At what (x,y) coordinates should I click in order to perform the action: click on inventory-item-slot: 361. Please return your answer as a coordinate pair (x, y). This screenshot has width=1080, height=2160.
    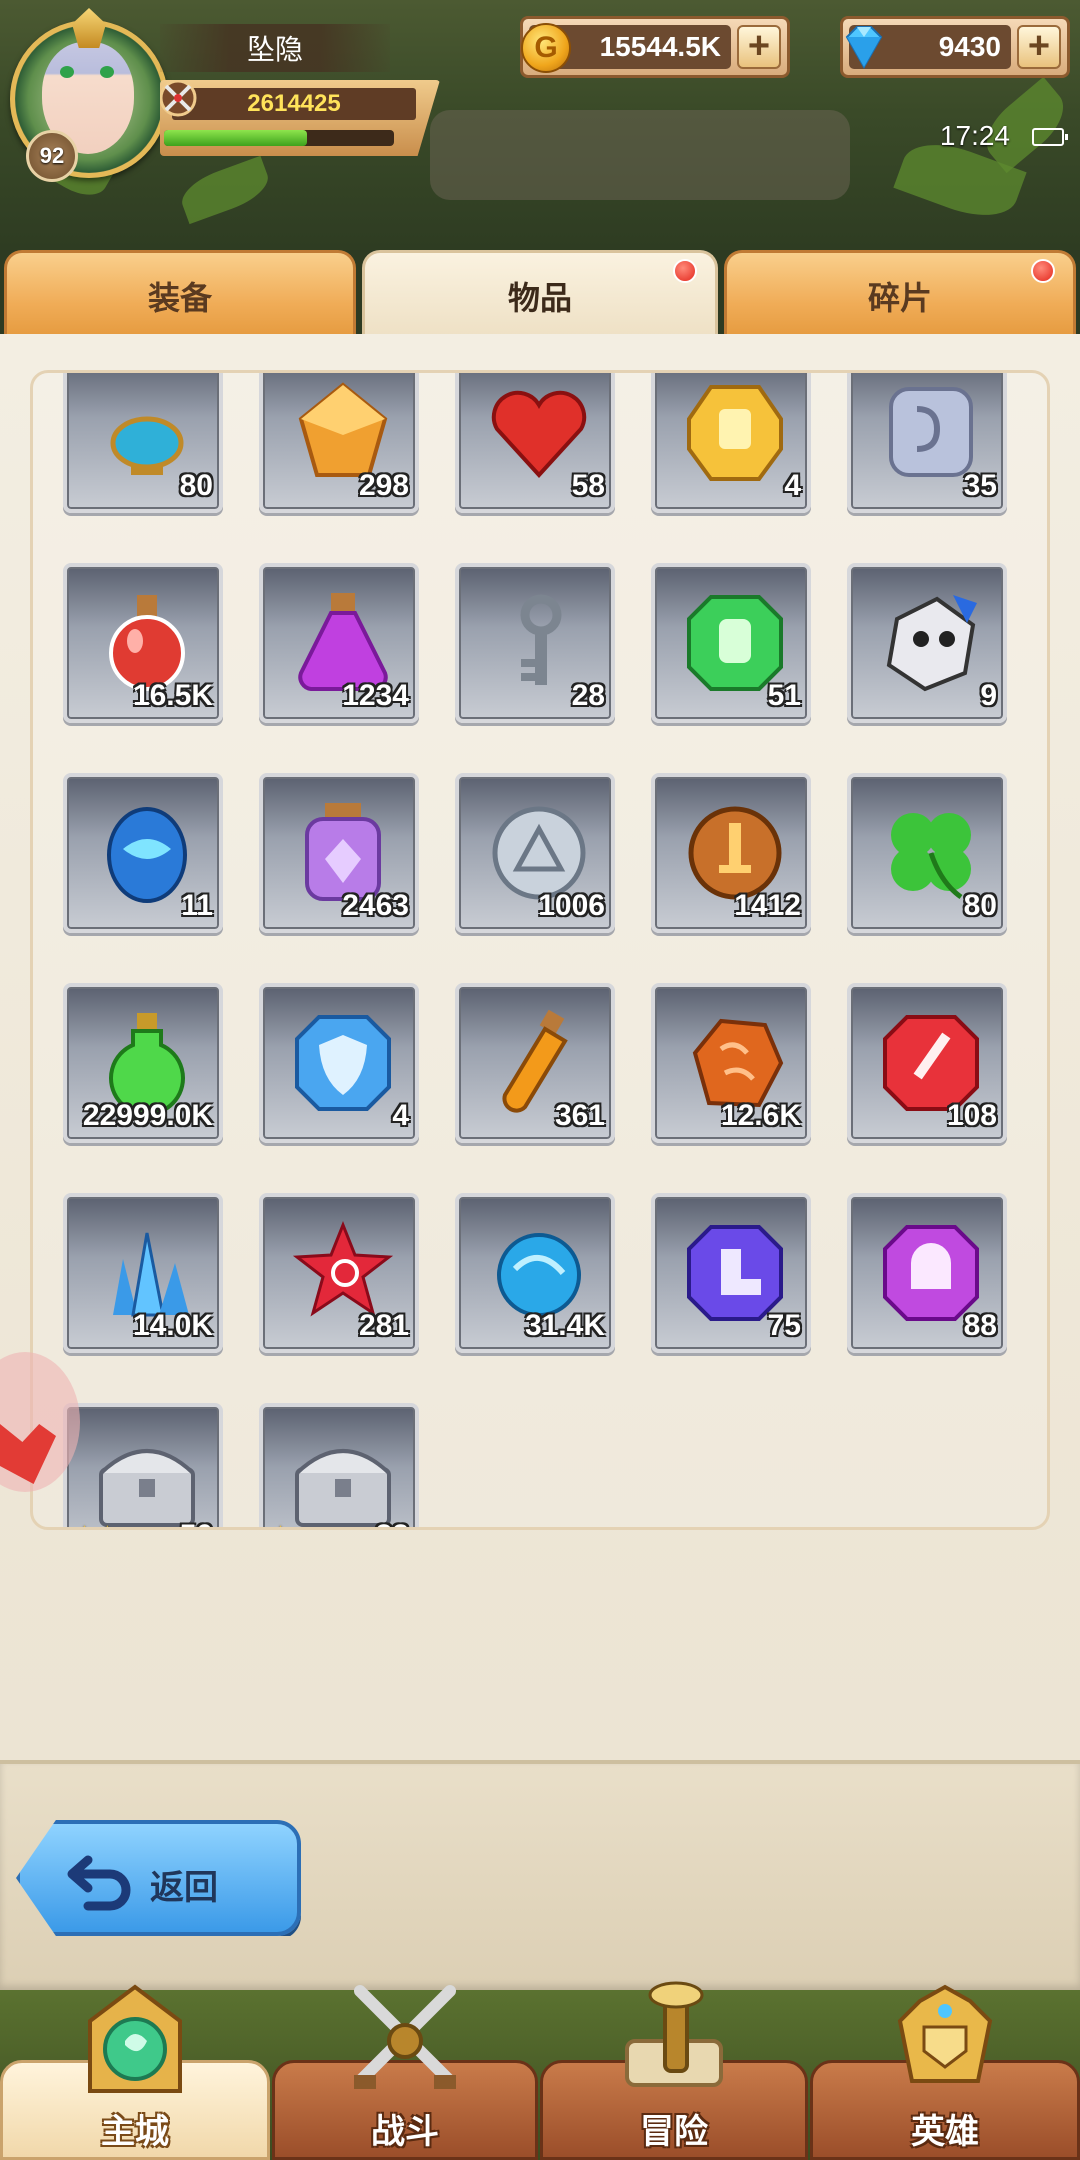
    Looking at the image, I should click on (535, 1063).